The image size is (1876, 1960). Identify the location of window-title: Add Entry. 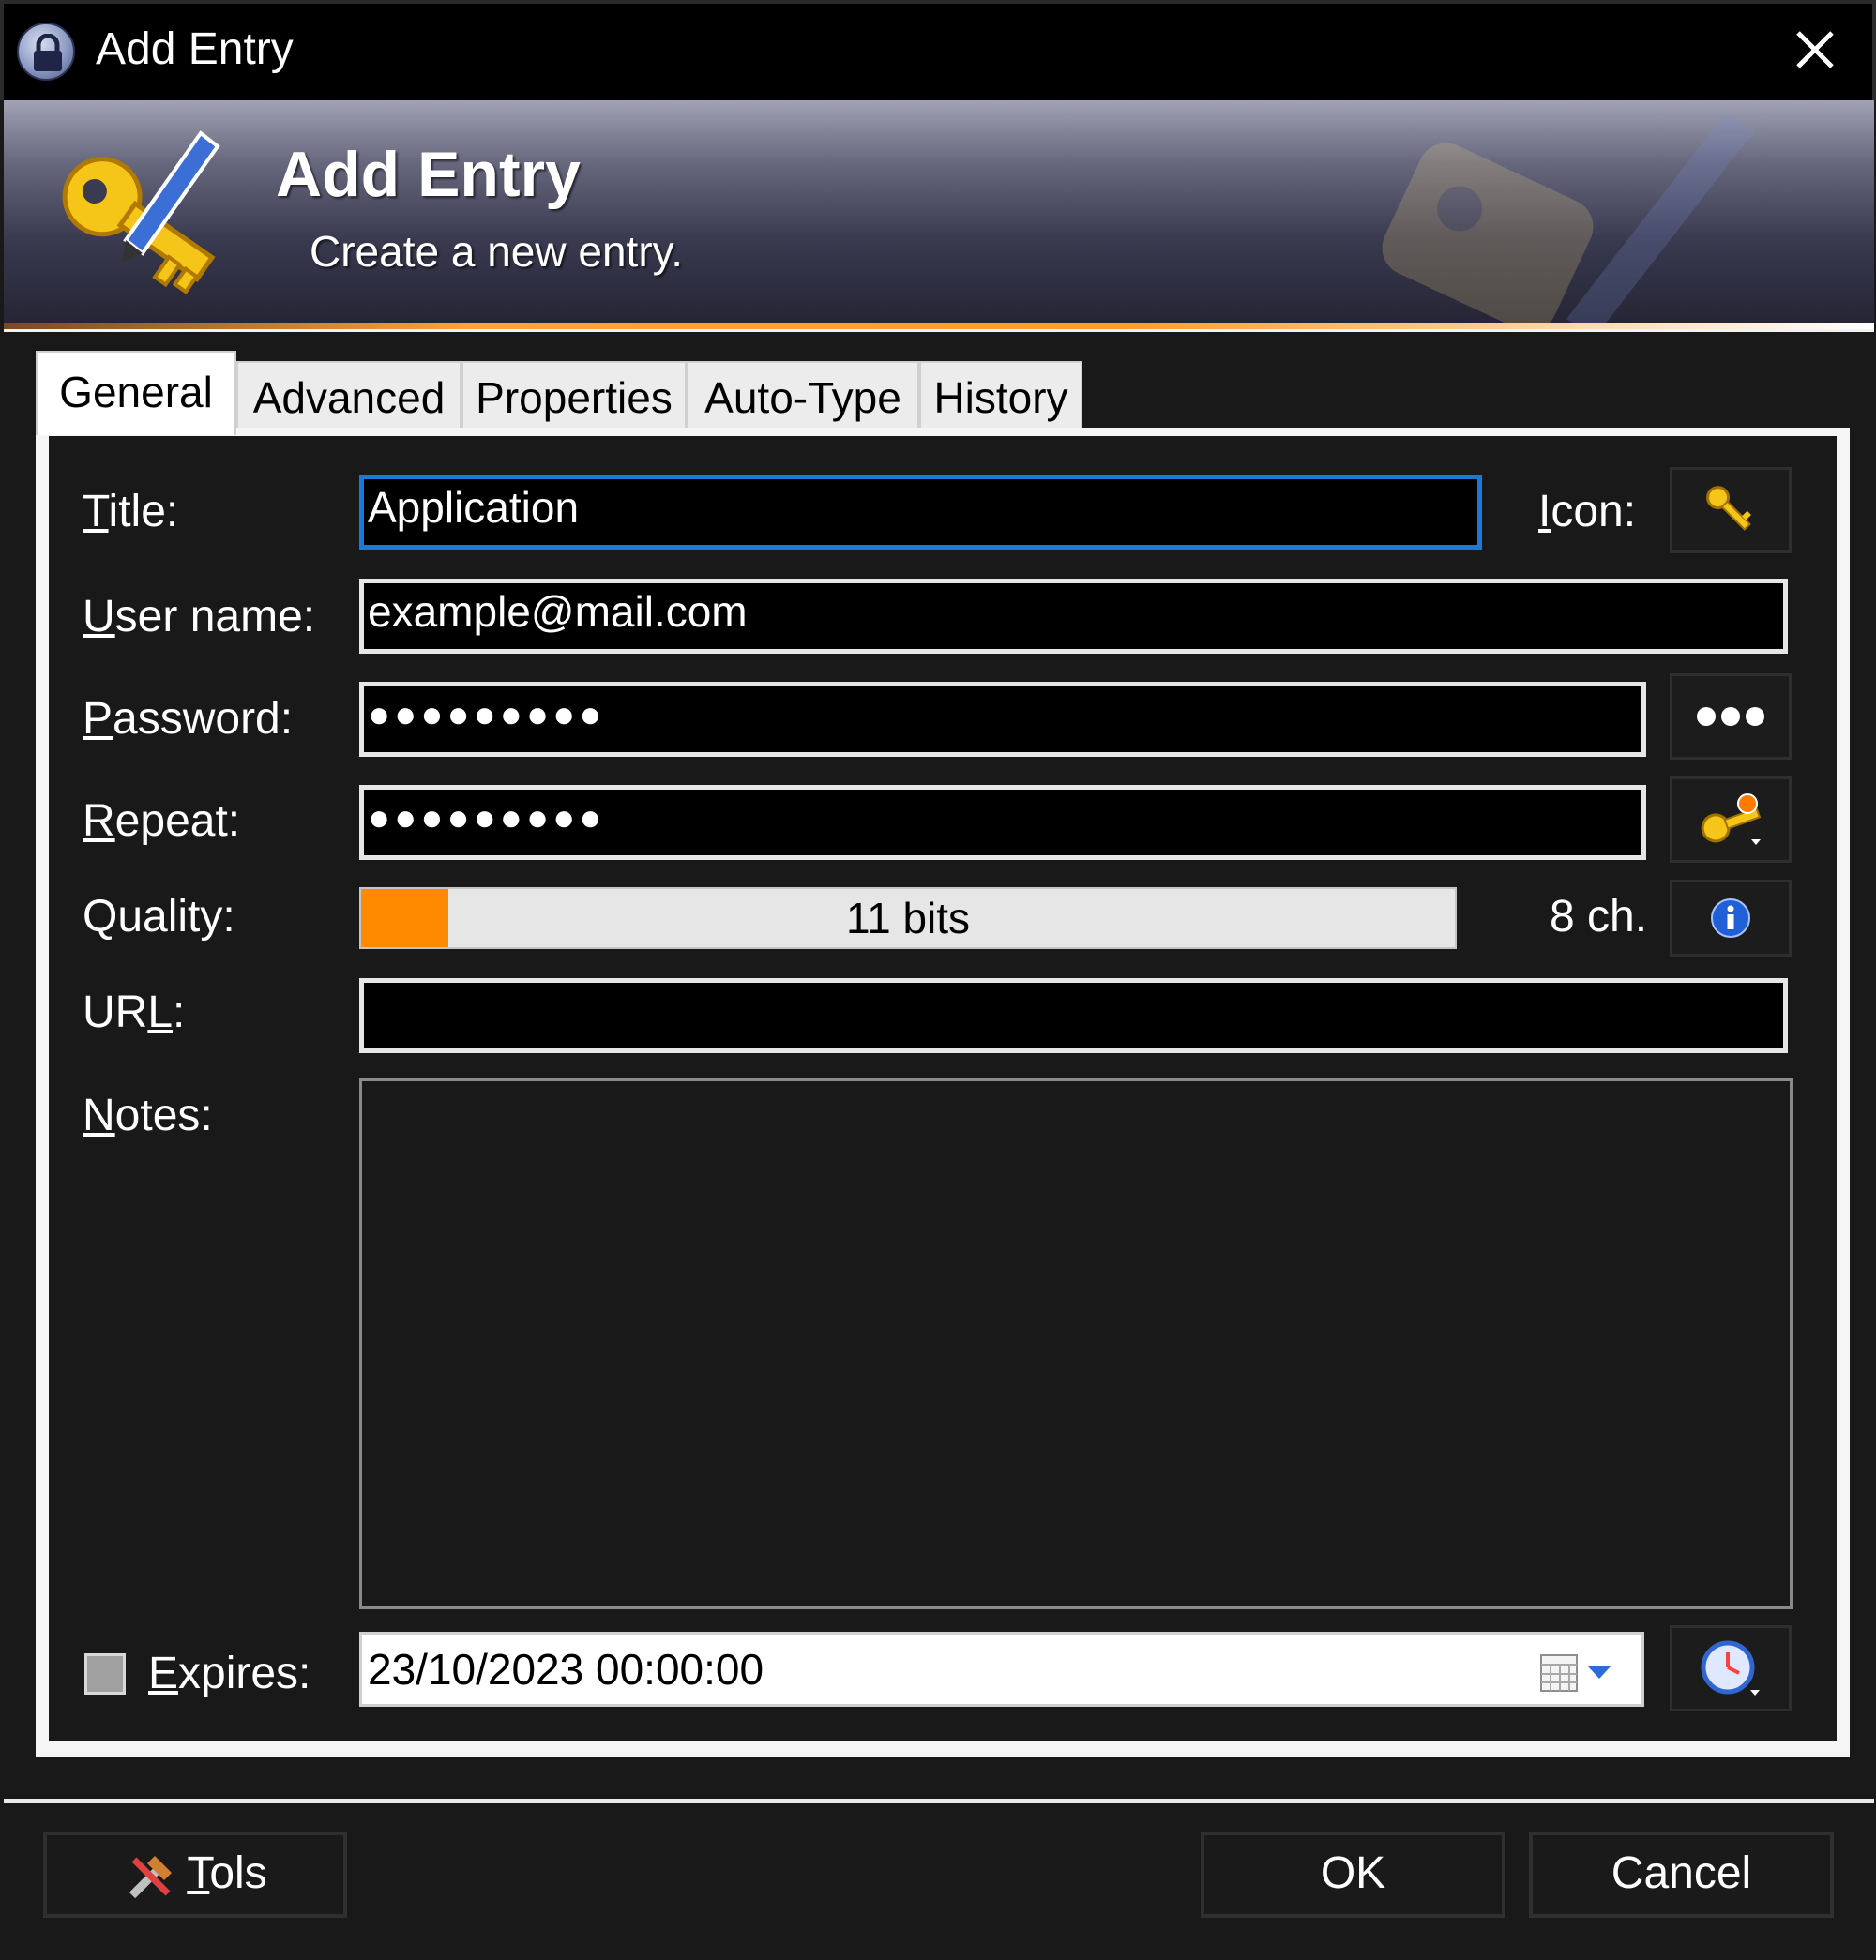
(195, 49).